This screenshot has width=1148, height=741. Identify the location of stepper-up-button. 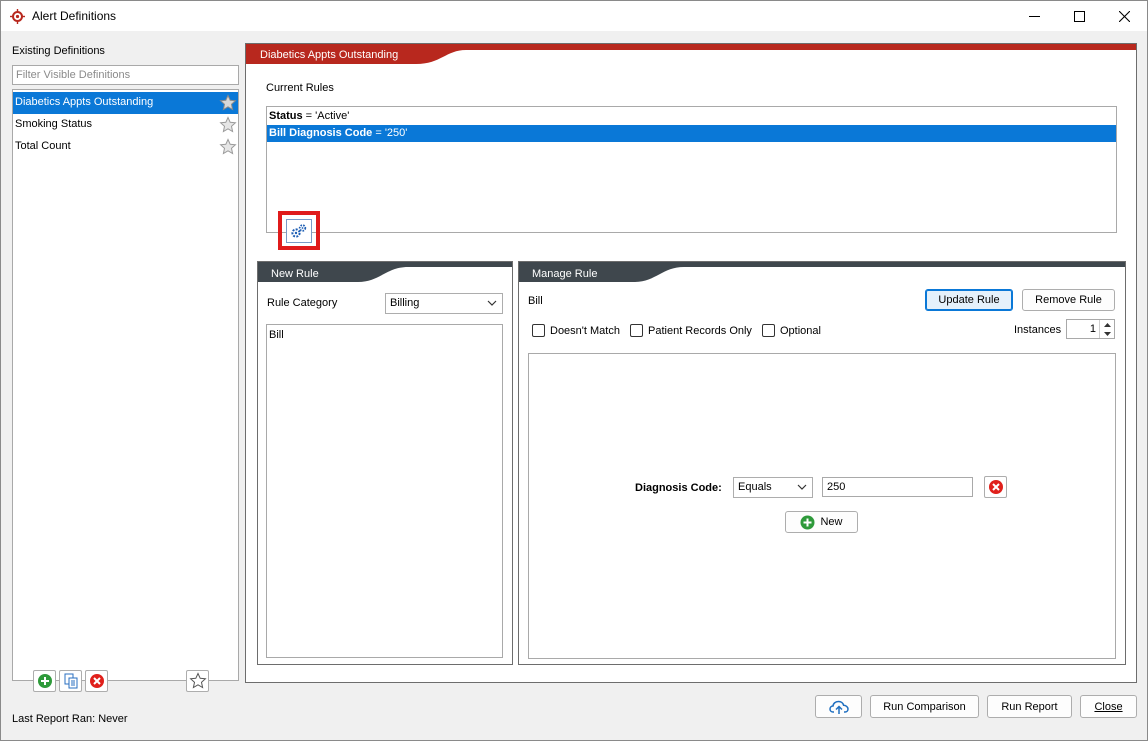
(1106, 324).